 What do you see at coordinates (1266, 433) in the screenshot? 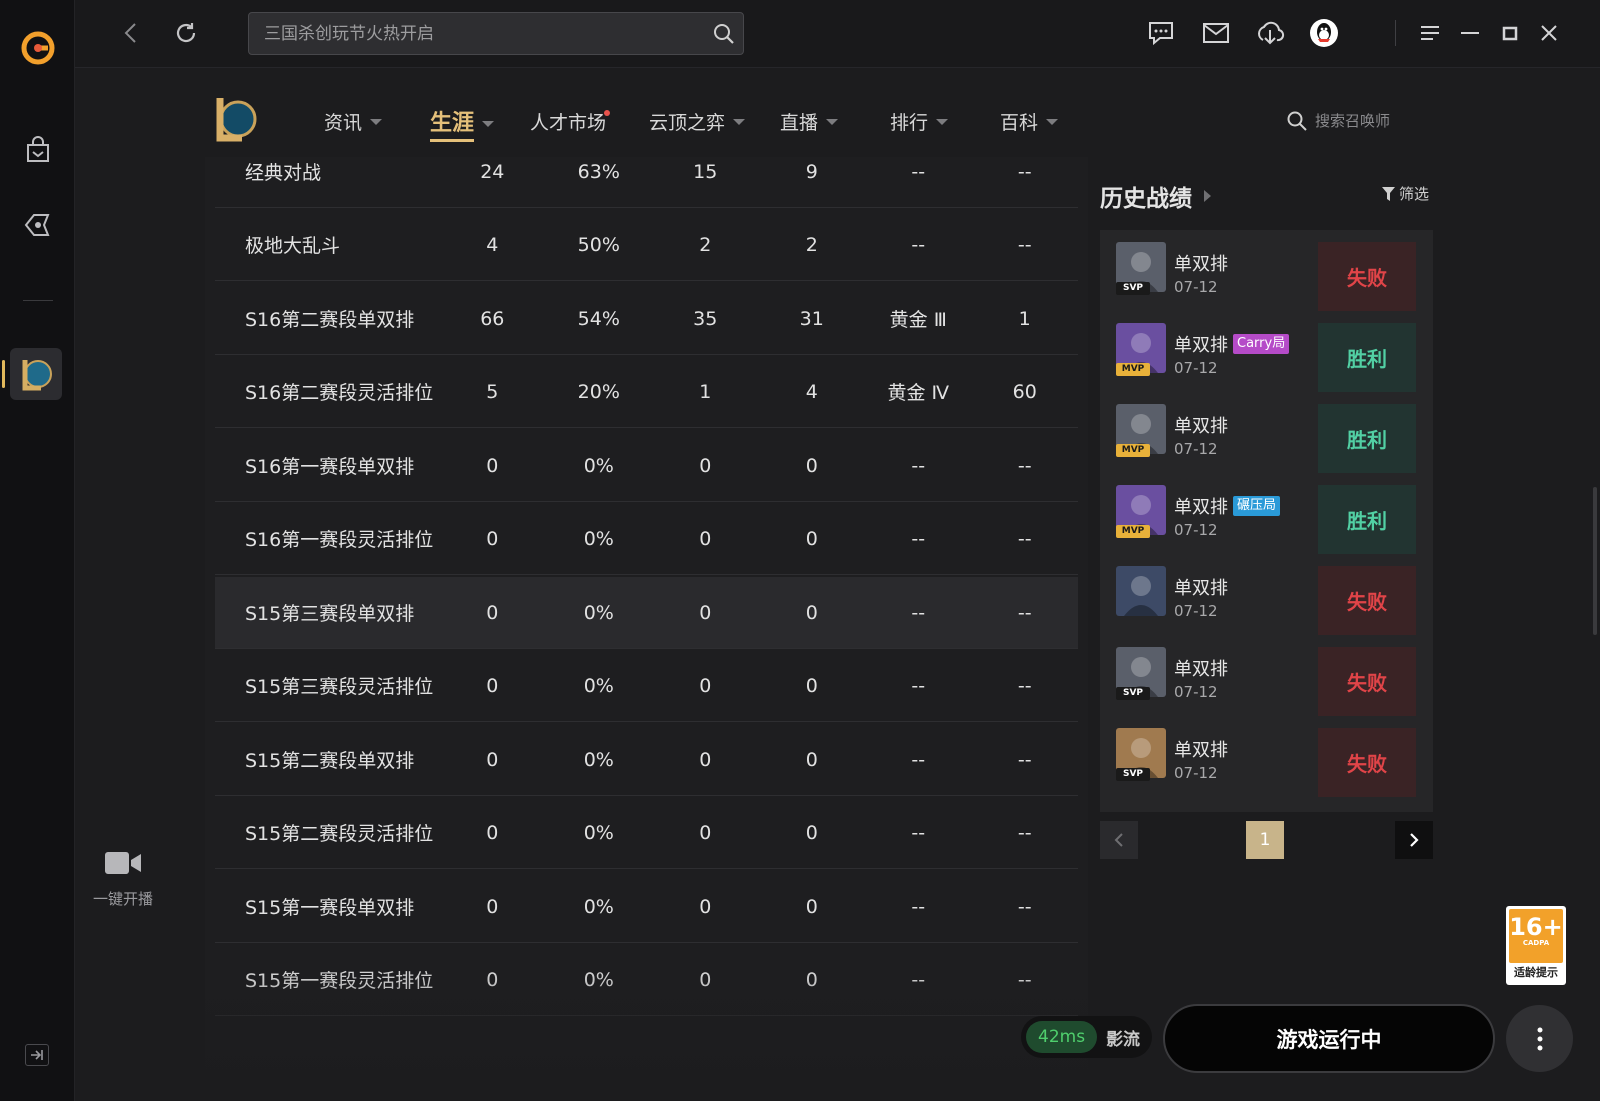
I see `match-item: MVP 单双排 07-12 胜利` at bounding box center [1266, 433].